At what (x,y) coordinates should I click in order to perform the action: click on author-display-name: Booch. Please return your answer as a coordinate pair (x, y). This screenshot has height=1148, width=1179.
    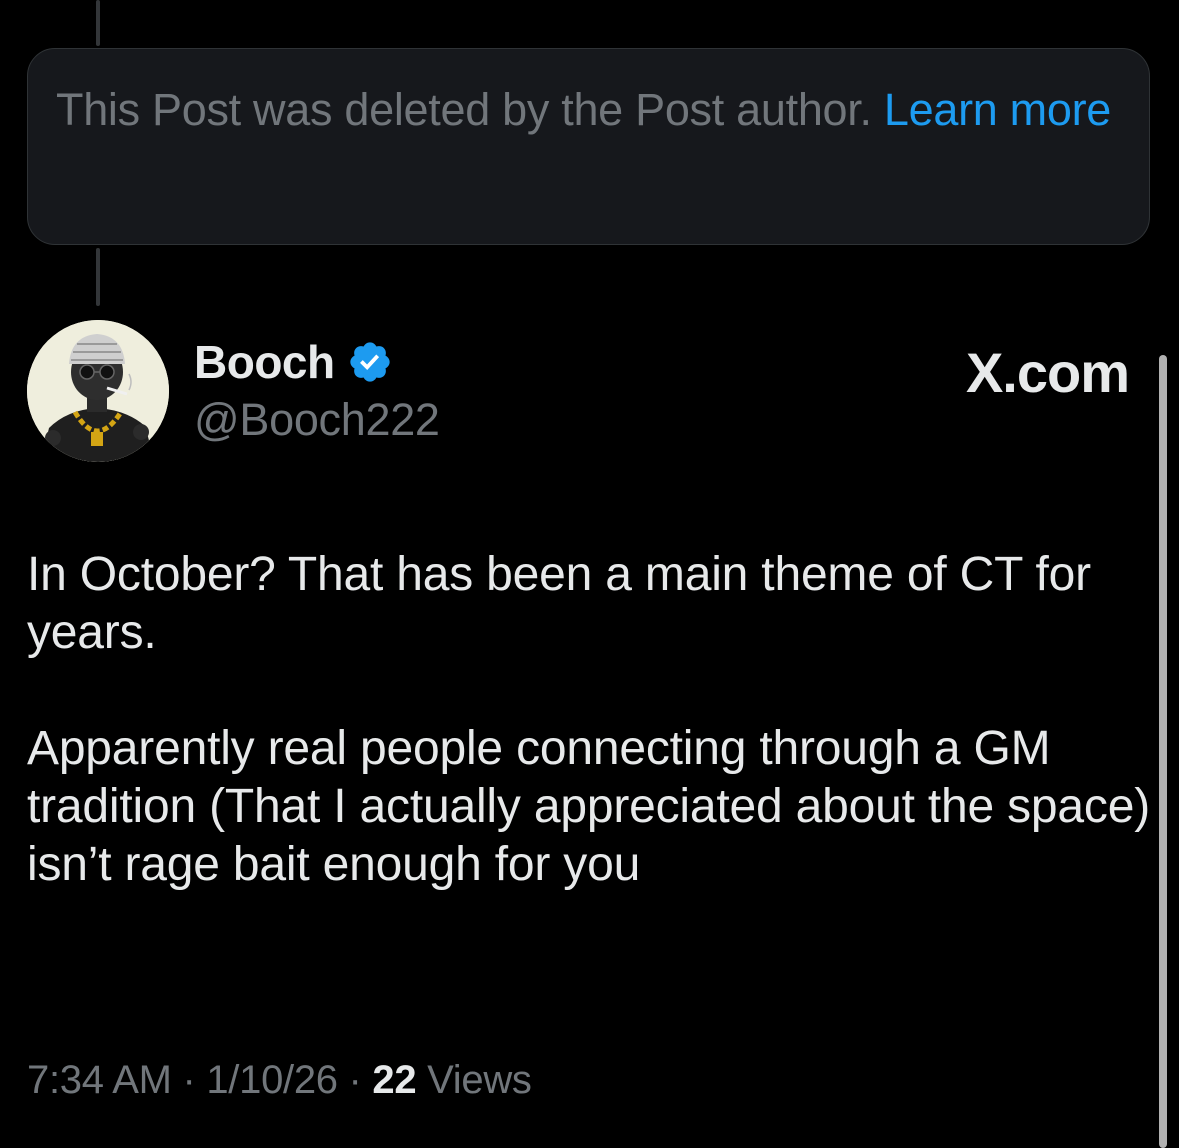
    Looking at the image, I should click on (264, 362).